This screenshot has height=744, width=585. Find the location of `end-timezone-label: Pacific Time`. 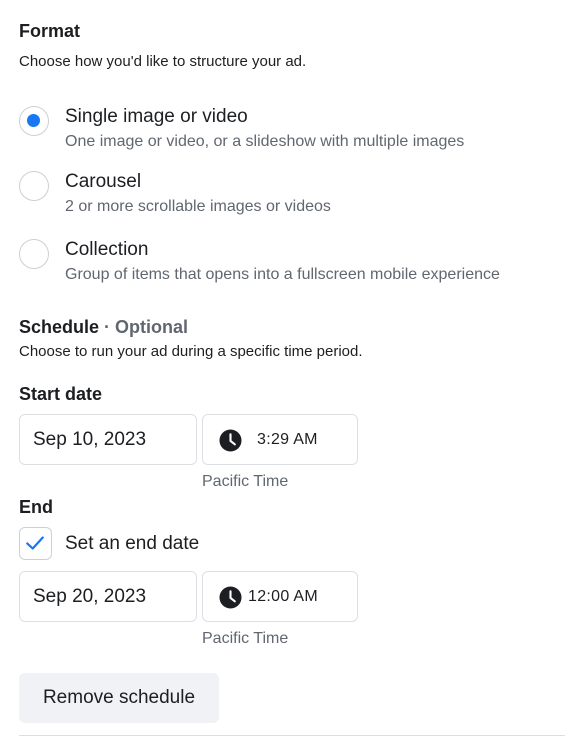

end-timezone-label: Pacific Time is located at coordinates (245, 638).